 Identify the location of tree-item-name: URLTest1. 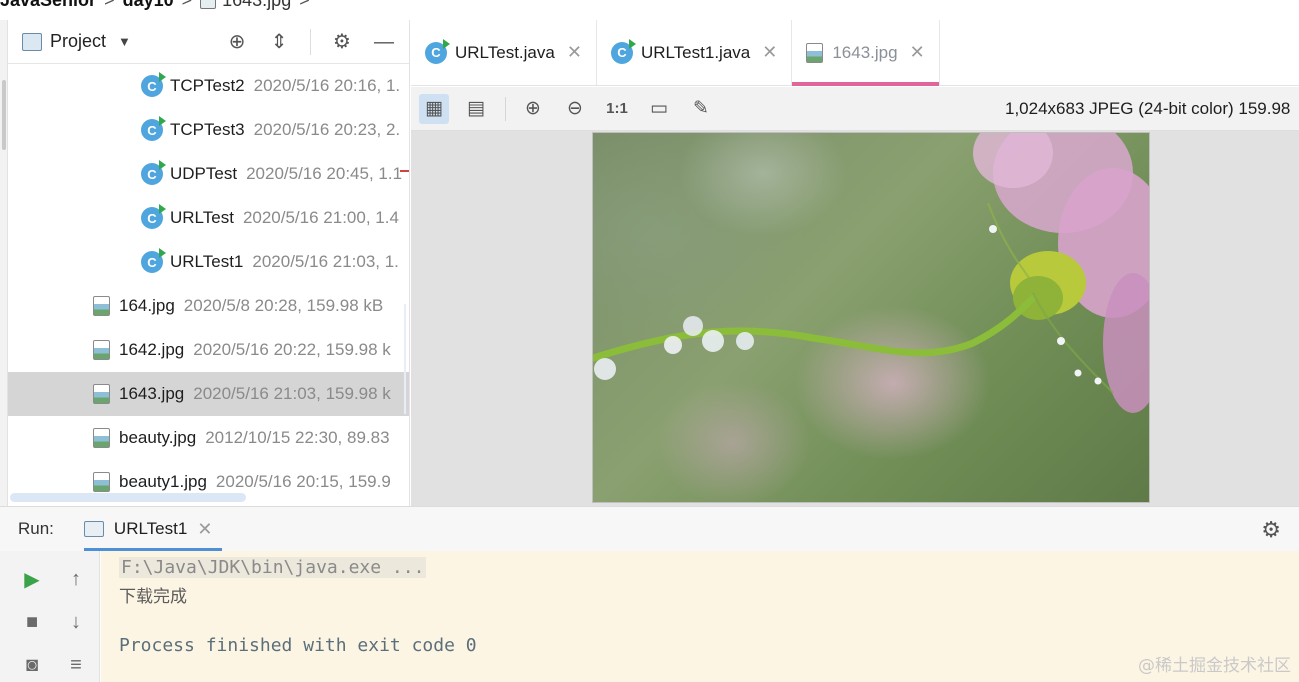
(207, 261).